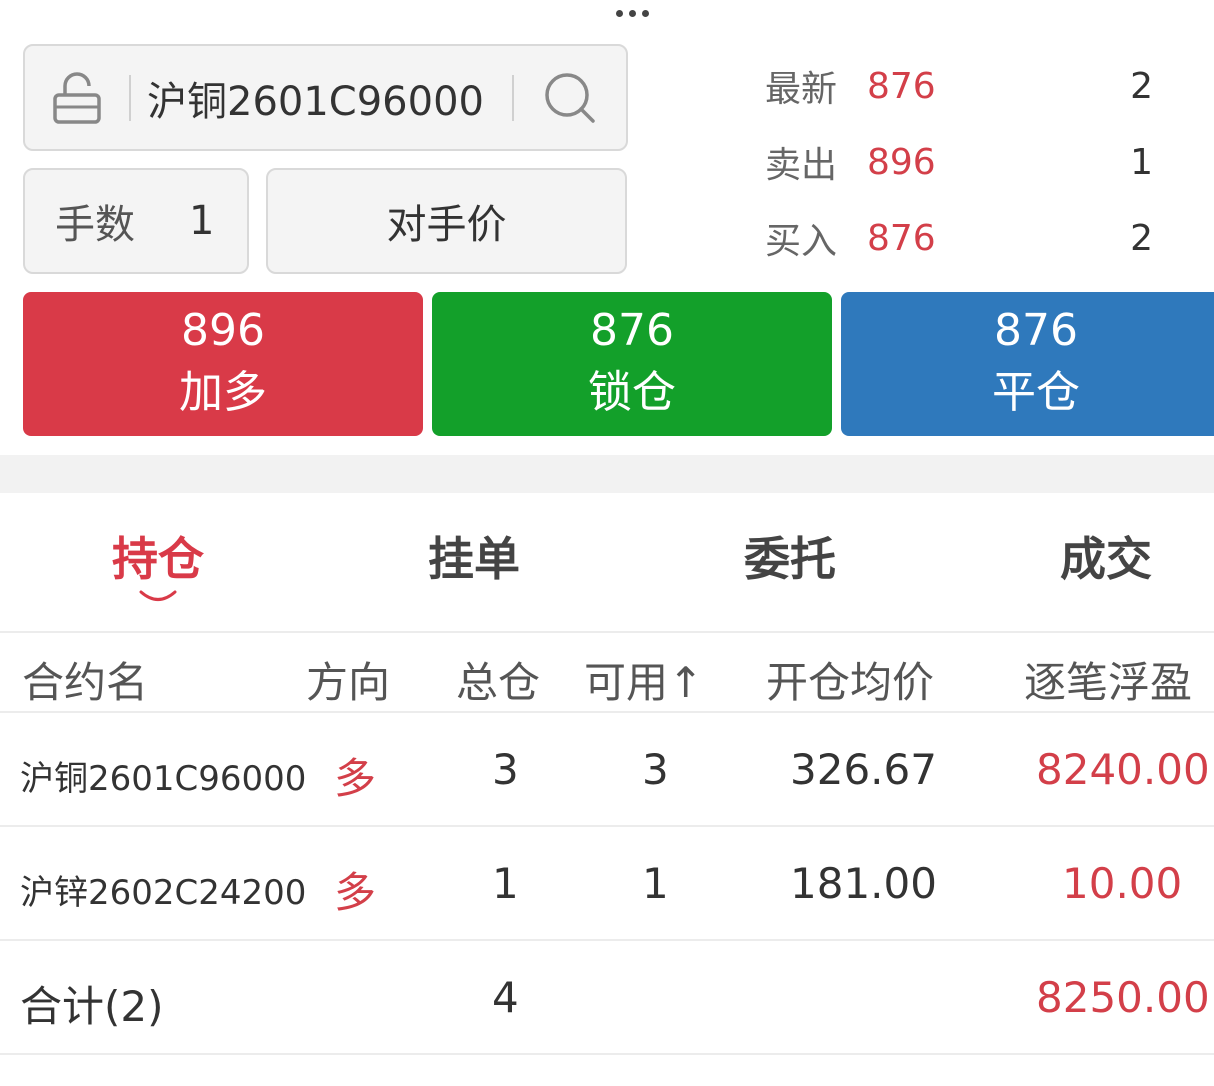  Describe the element at coordinates (801, 241) in the screenshot. I see `quote-label: 买入` at that location.